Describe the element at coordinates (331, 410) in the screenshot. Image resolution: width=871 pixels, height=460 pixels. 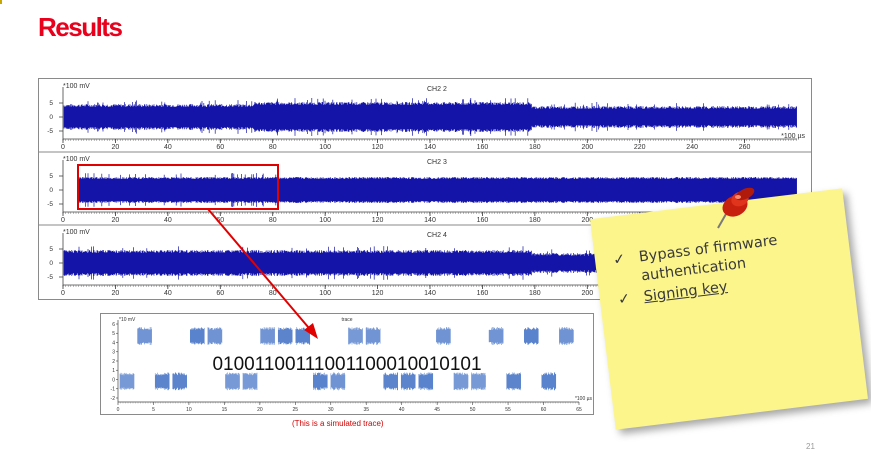
I see `trace-x-tick-label: 30` at that location.